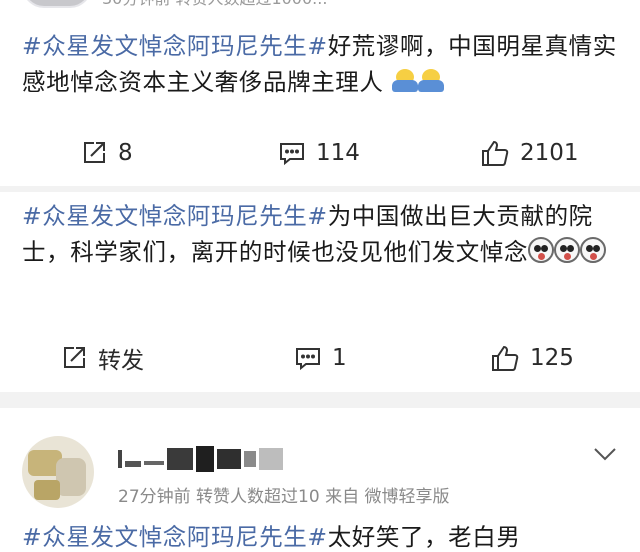  Describe the element at coordinates (121, 361) in the screenshot. I see `repost-label: 转发` at that location.